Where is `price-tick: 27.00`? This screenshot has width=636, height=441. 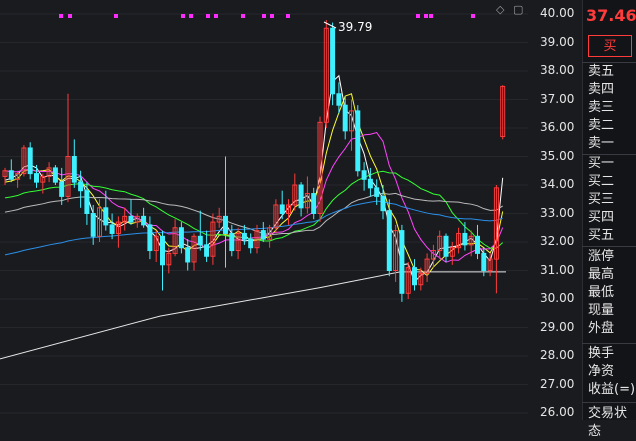
price-tick: 27.00 is located at coordinates (557, 383).